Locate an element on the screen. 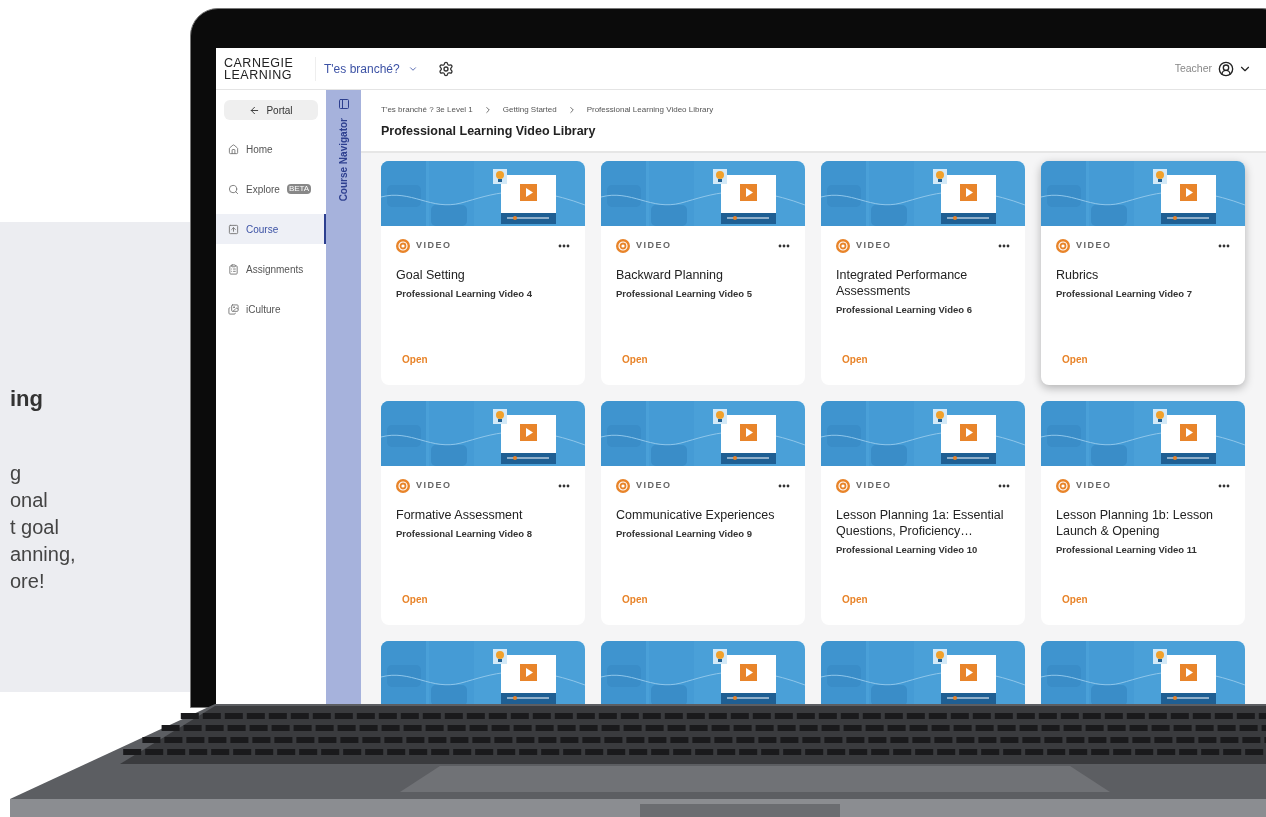 The width and height of the screenshot is (1266, 817). course-navigator-label: Course Navigator is located at coordinates (343, 160).